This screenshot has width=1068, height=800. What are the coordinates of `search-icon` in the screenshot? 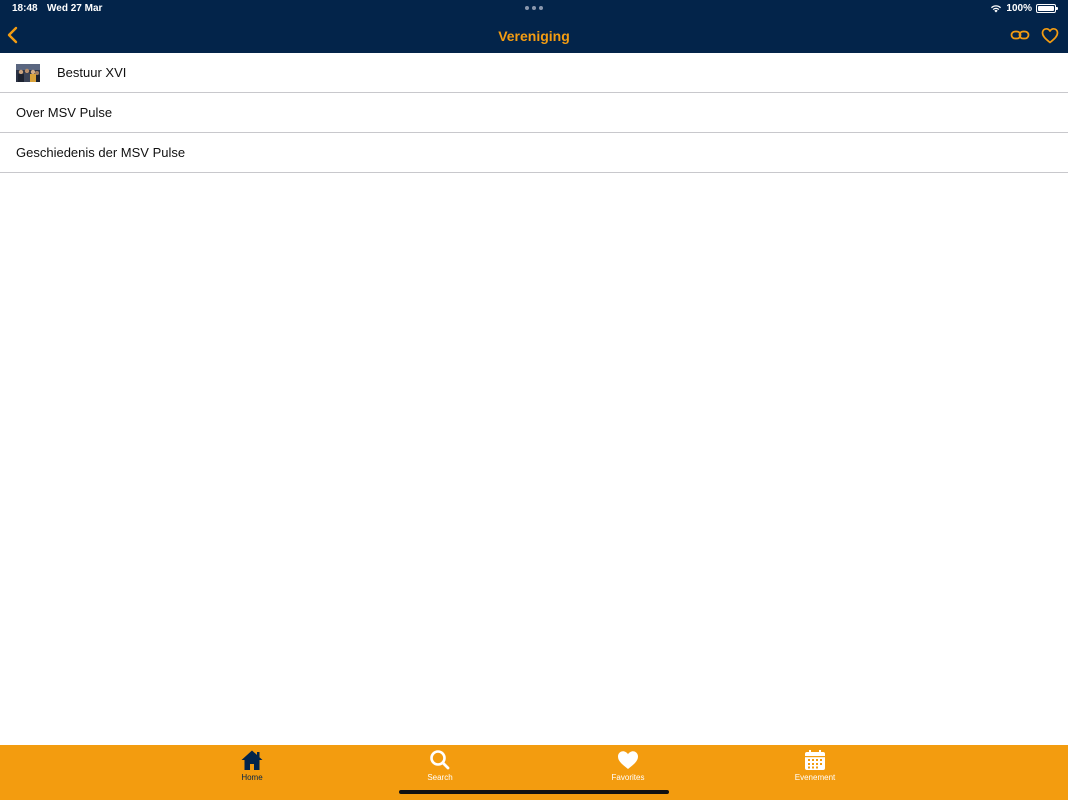 It's located at (440, 760).